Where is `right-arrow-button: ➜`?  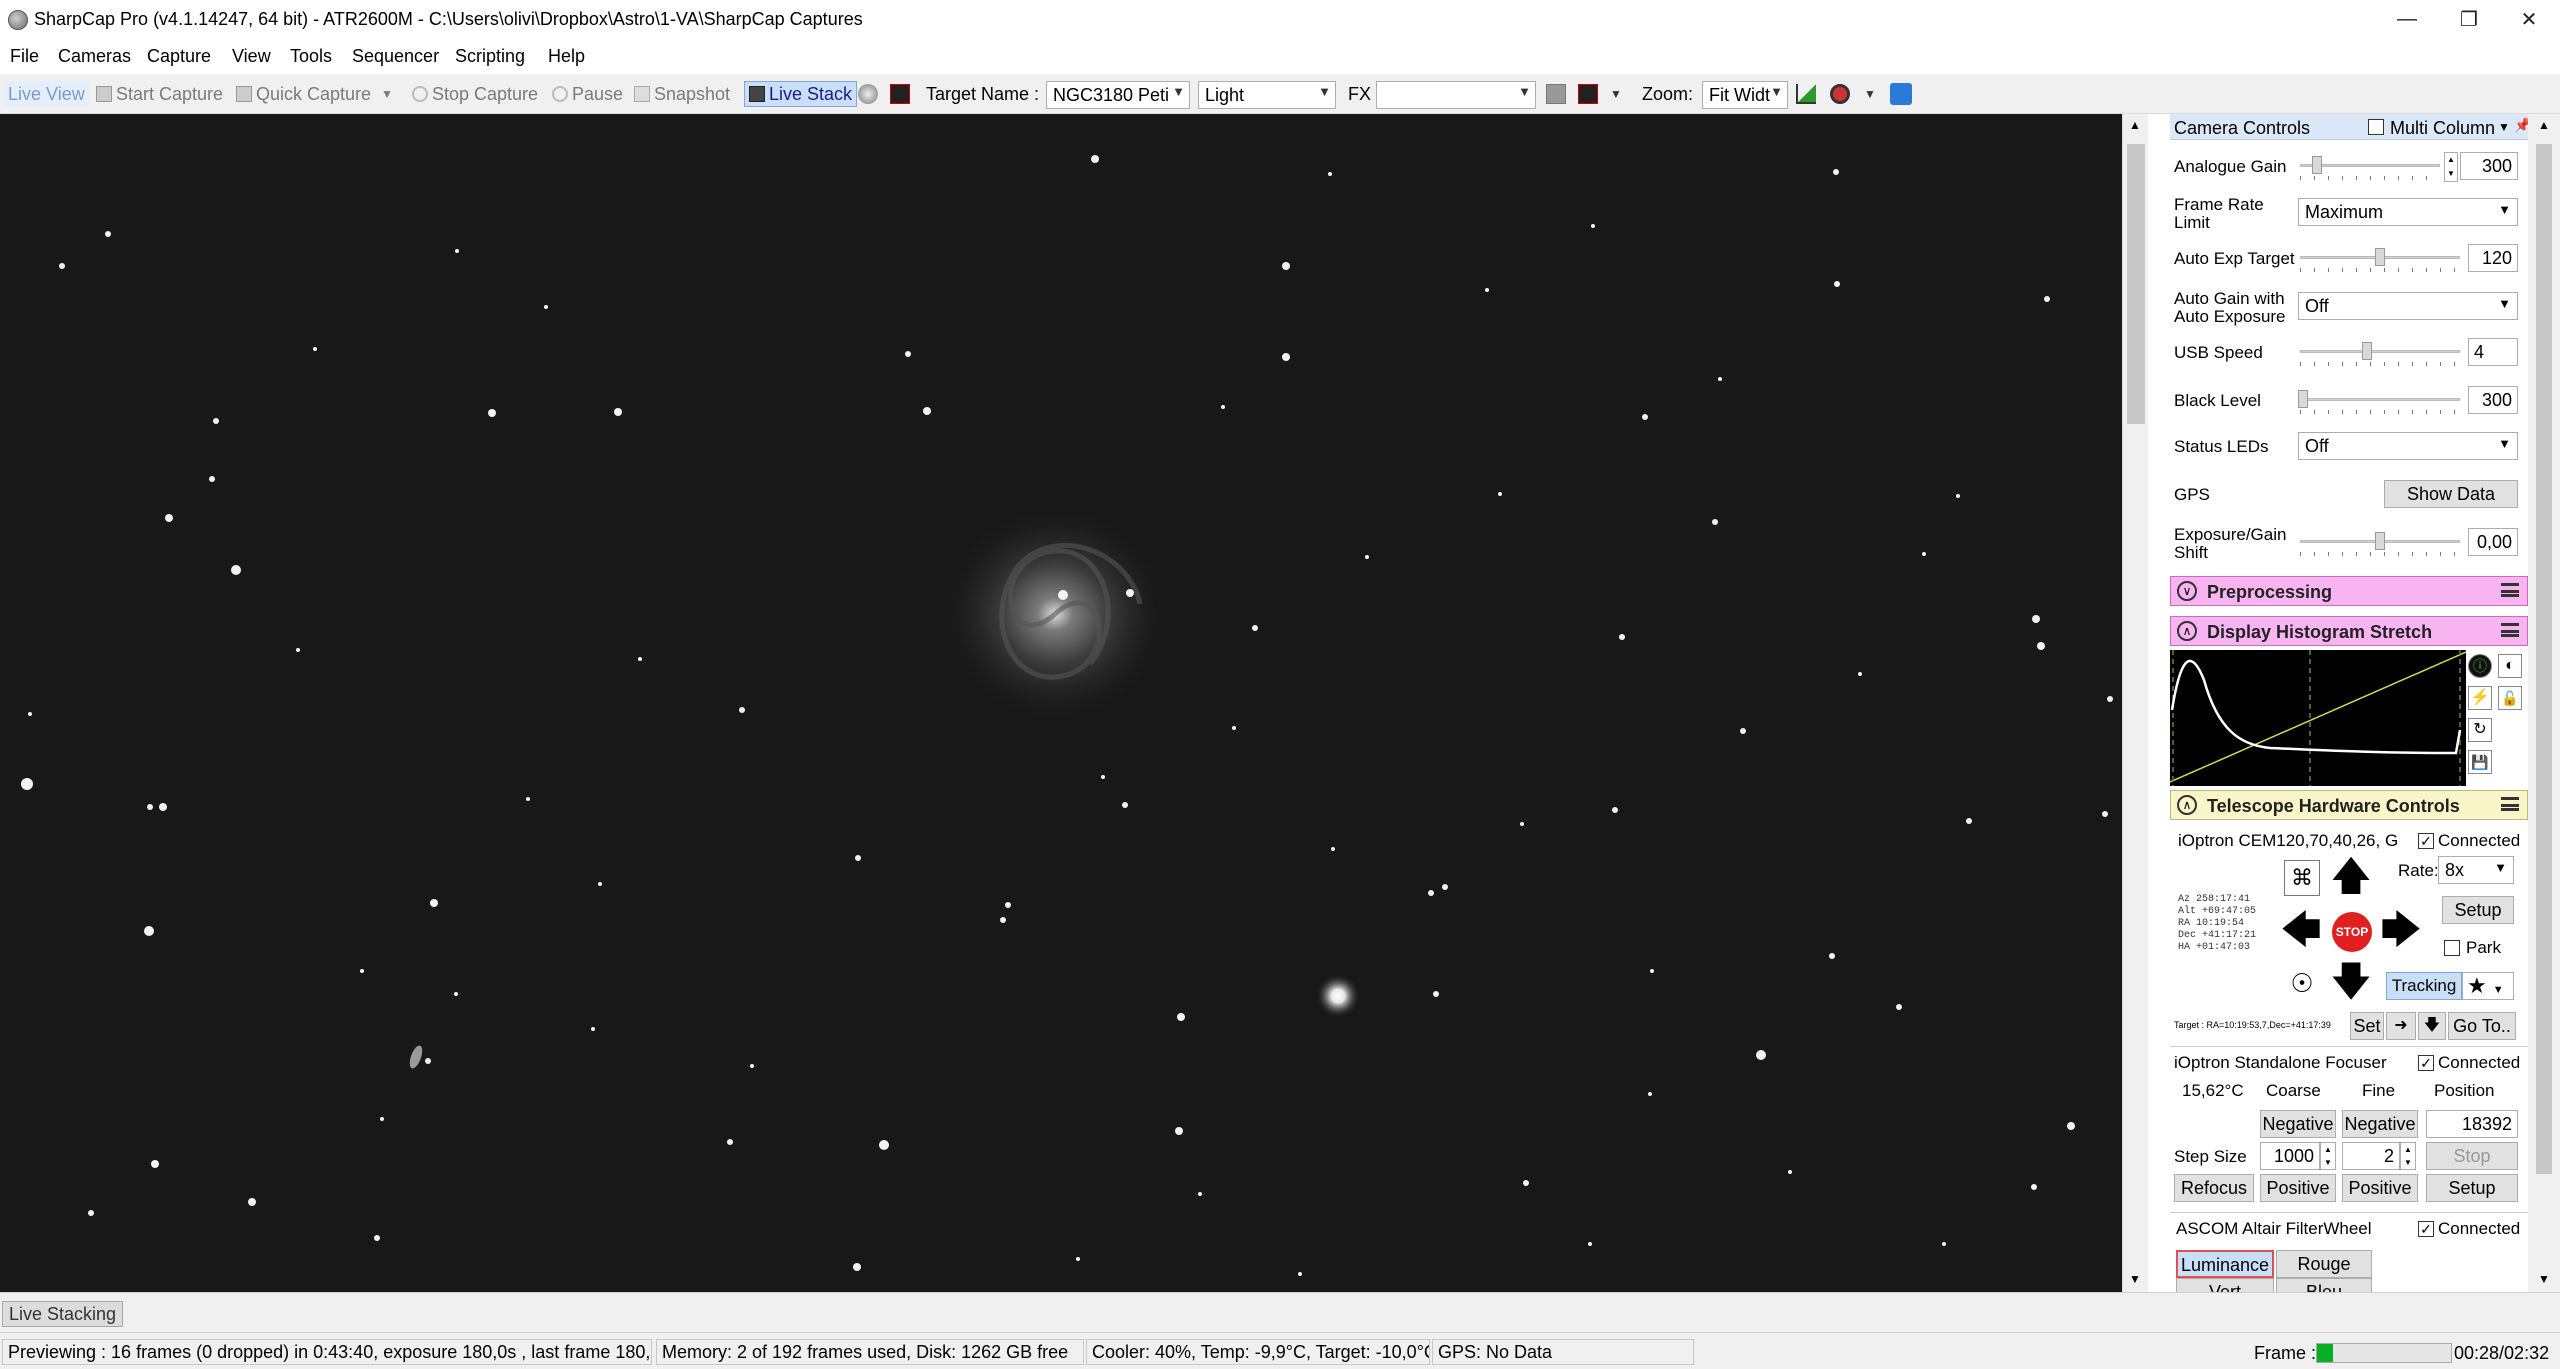
right-arrow-button: ➜ is located at coordinates (2401, 1026).